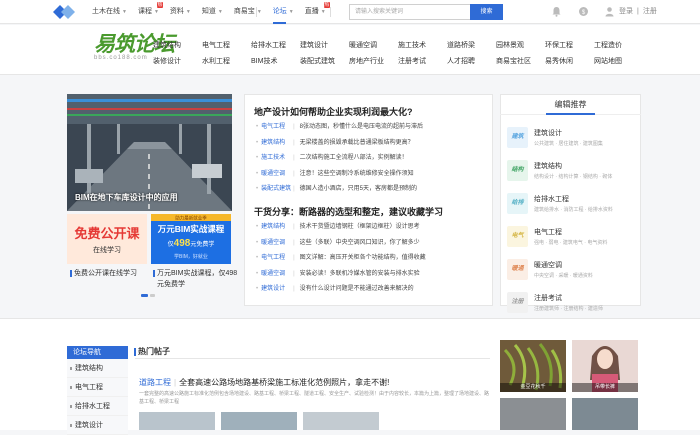 This screenshot has height=435, width=700. I want to click on news-item: • 暖通空调 | 这些（多联）中央空调风口知识，你了解多少, so click(372, 244).